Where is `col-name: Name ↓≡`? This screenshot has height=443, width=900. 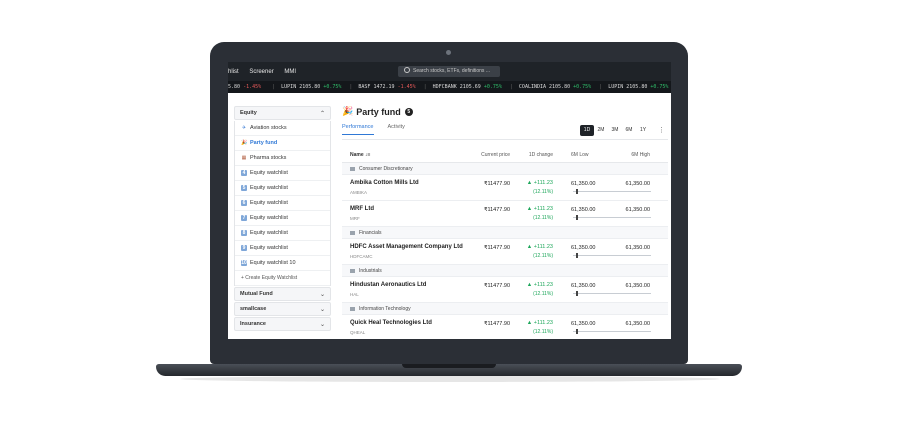
col-name: Name ↓≡ is located at coordinates (360, 155).